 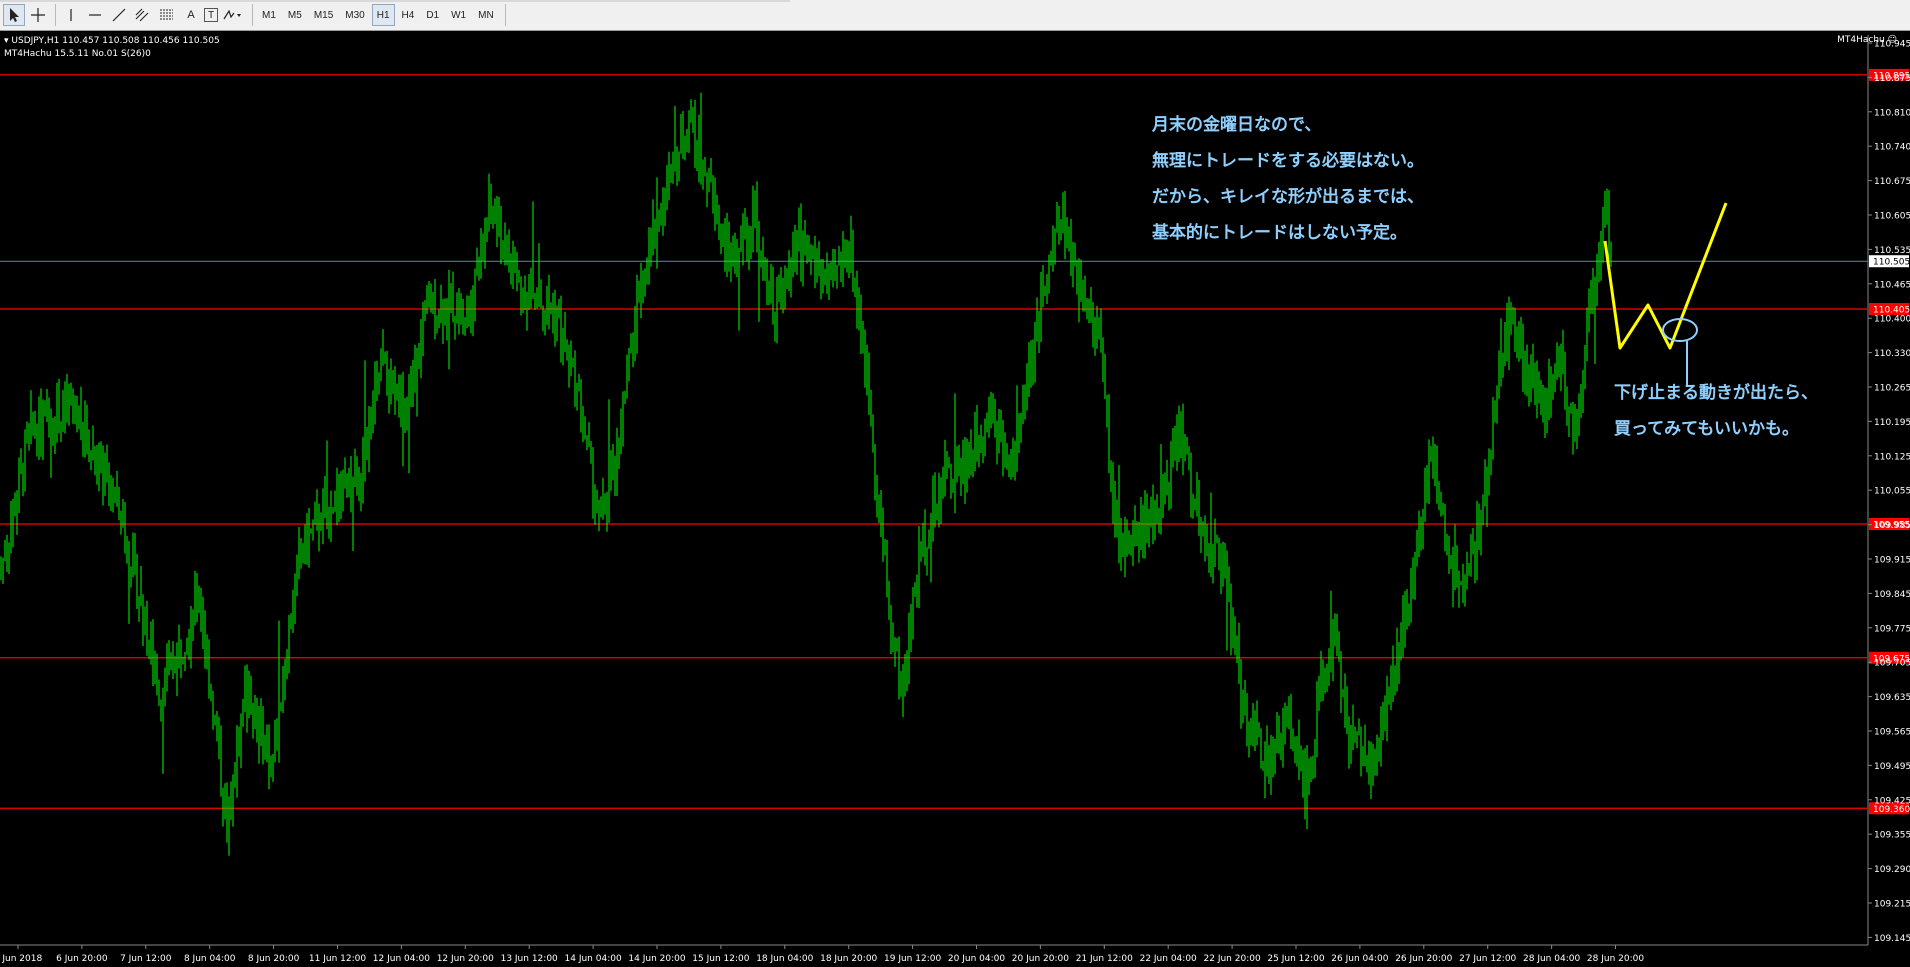 I want to click on x-axis-label: 27 Jun 12:00, so click(x=1487, y=959).